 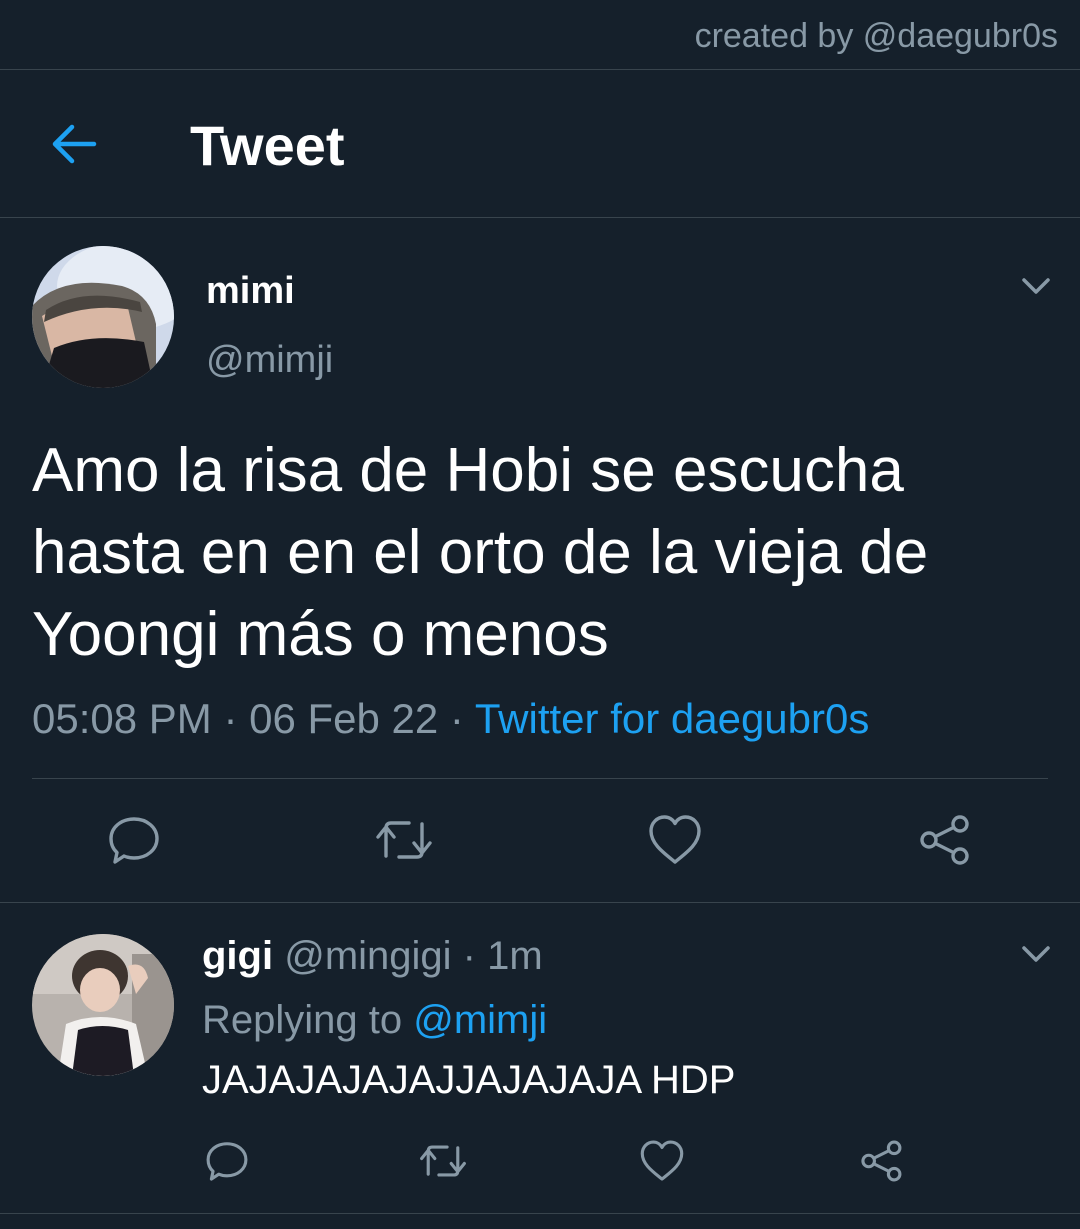 I want to click on reply-reply-button, so click(x=227, y=1161).